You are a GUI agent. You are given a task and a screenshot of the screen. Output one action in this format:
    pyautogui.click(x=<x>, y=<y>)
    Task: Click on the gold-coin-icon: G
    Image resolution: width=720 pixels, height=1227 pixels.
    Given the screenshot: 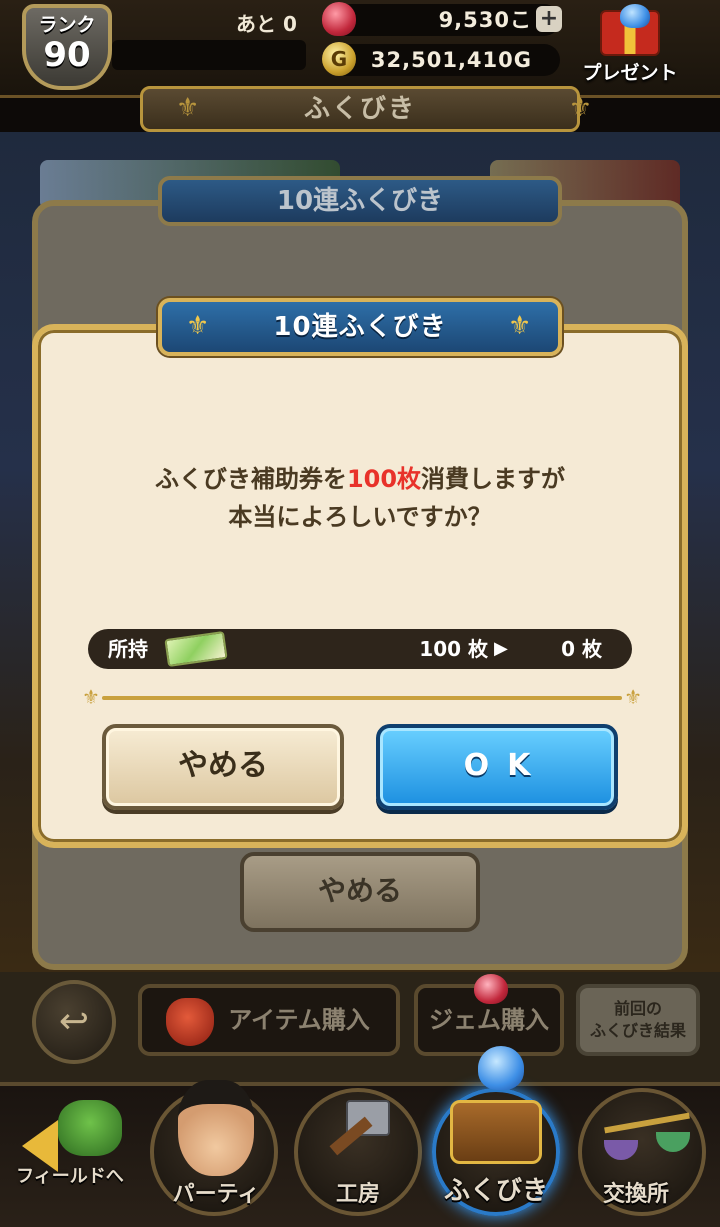 What is the action you would take?
    pyautogui.click(x=339, y=59)
    